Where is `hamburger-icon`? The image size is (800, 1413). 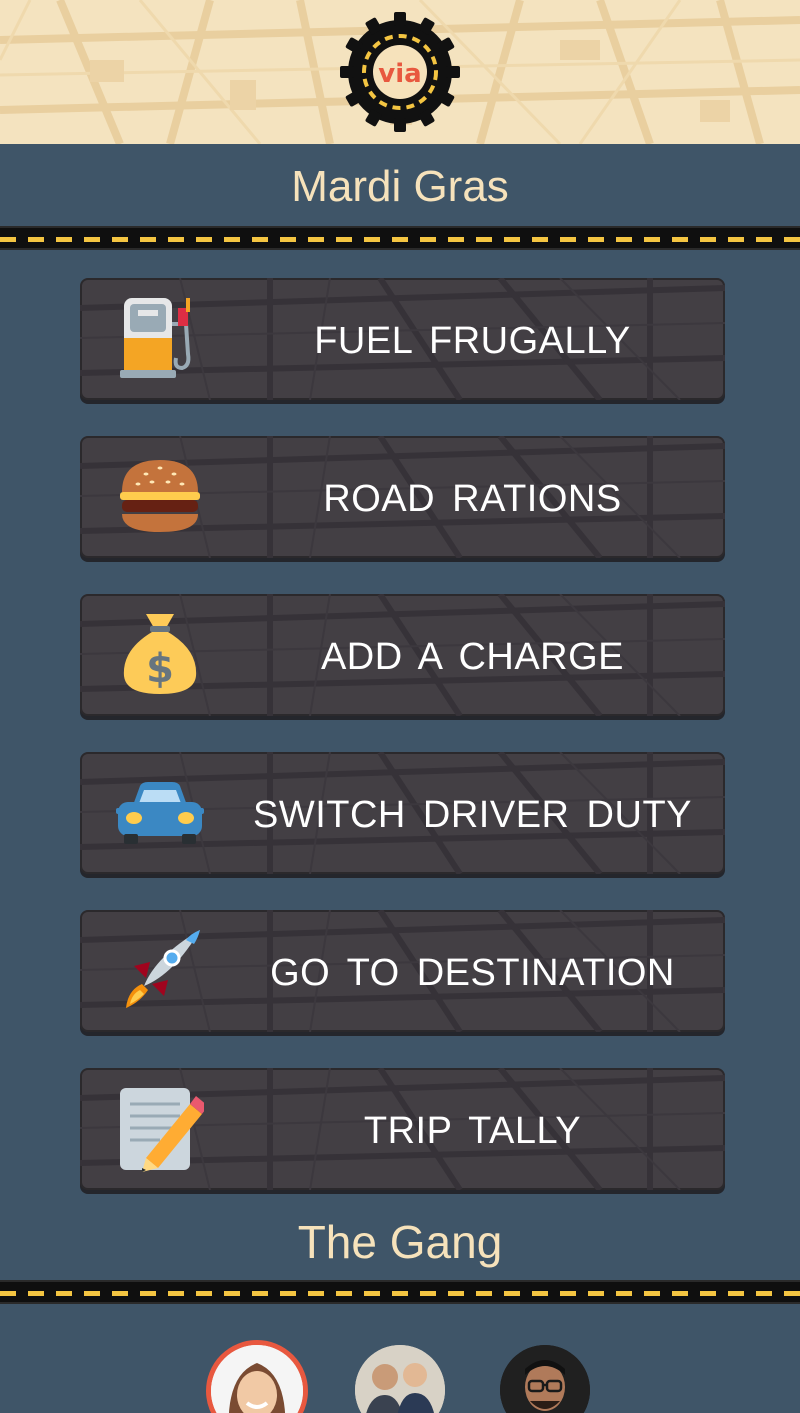 hamburger-icon is located at coordinates (160, 496).